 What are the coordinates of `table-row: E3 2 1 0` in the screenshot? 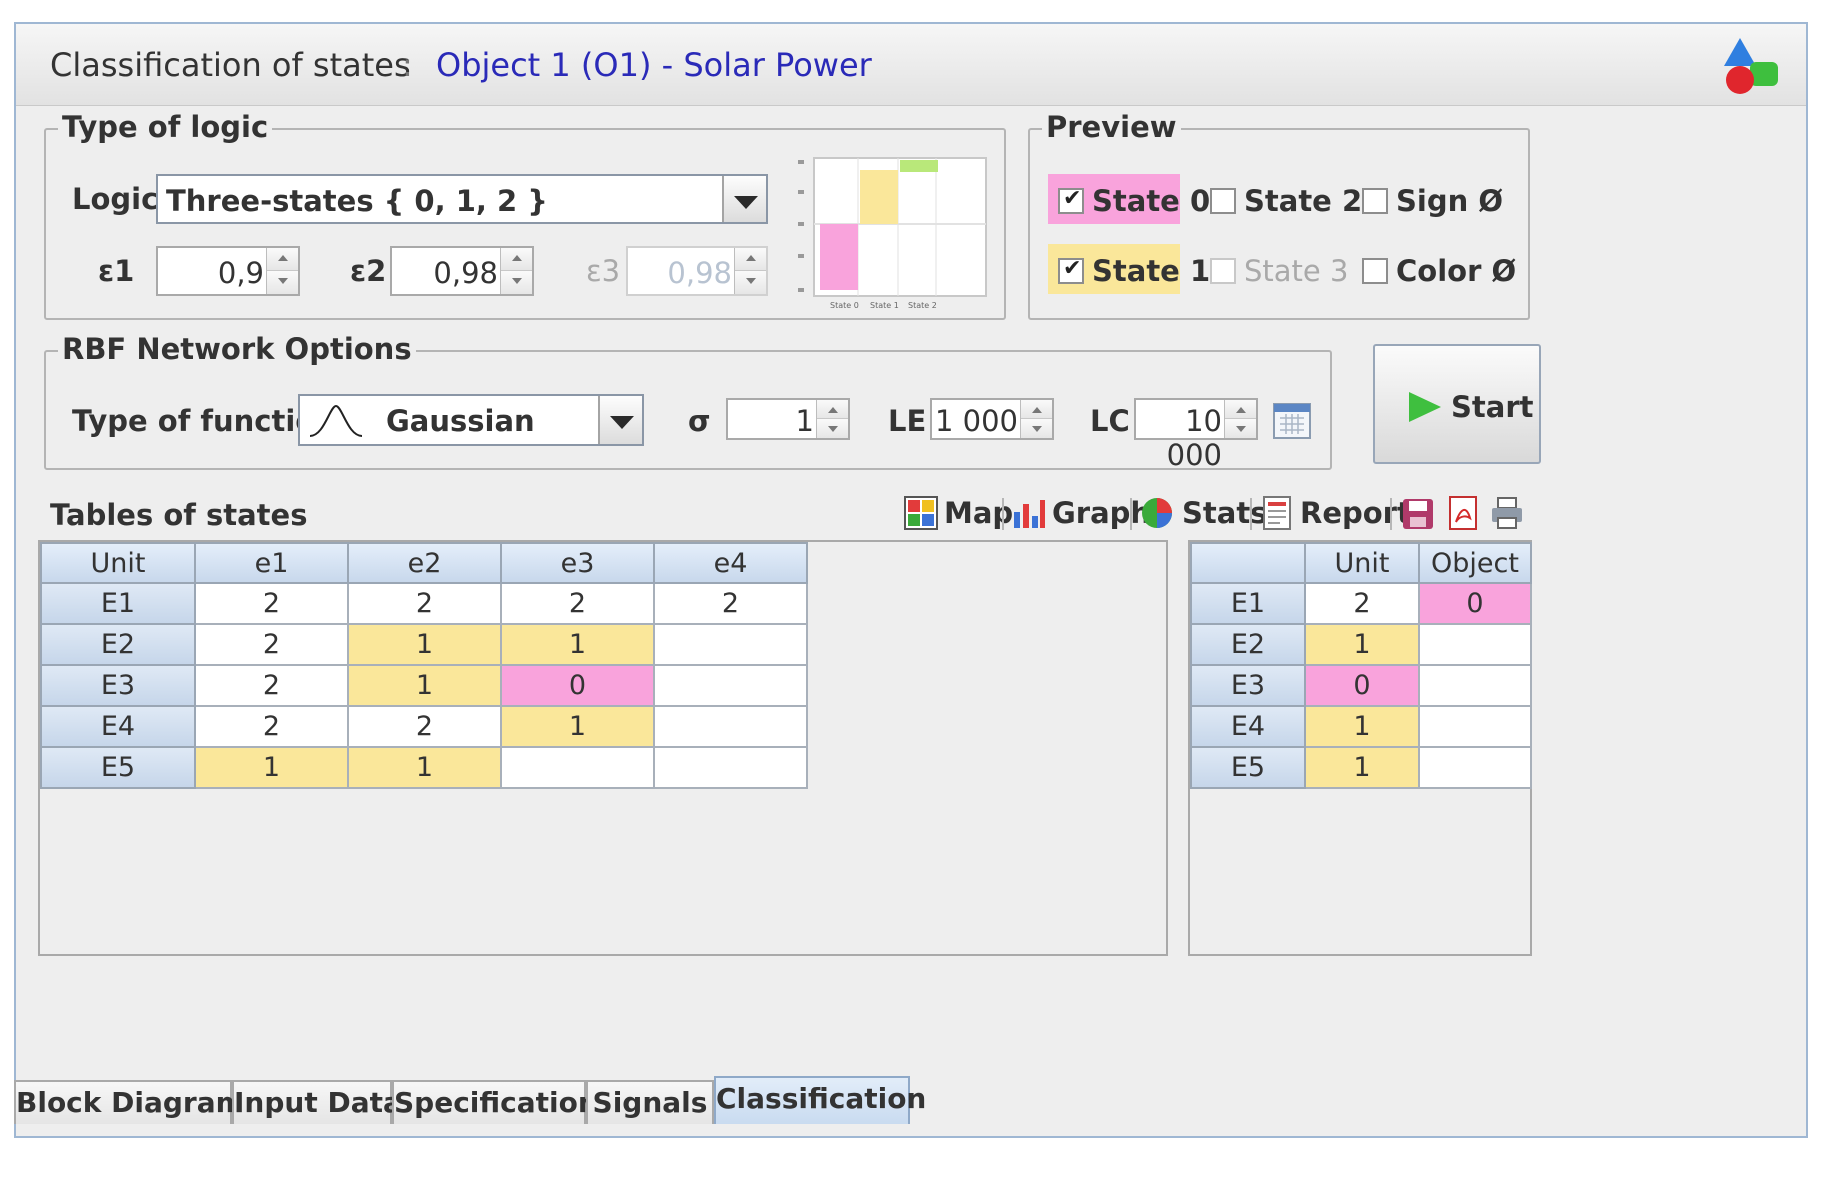 It's located at (424, 685).